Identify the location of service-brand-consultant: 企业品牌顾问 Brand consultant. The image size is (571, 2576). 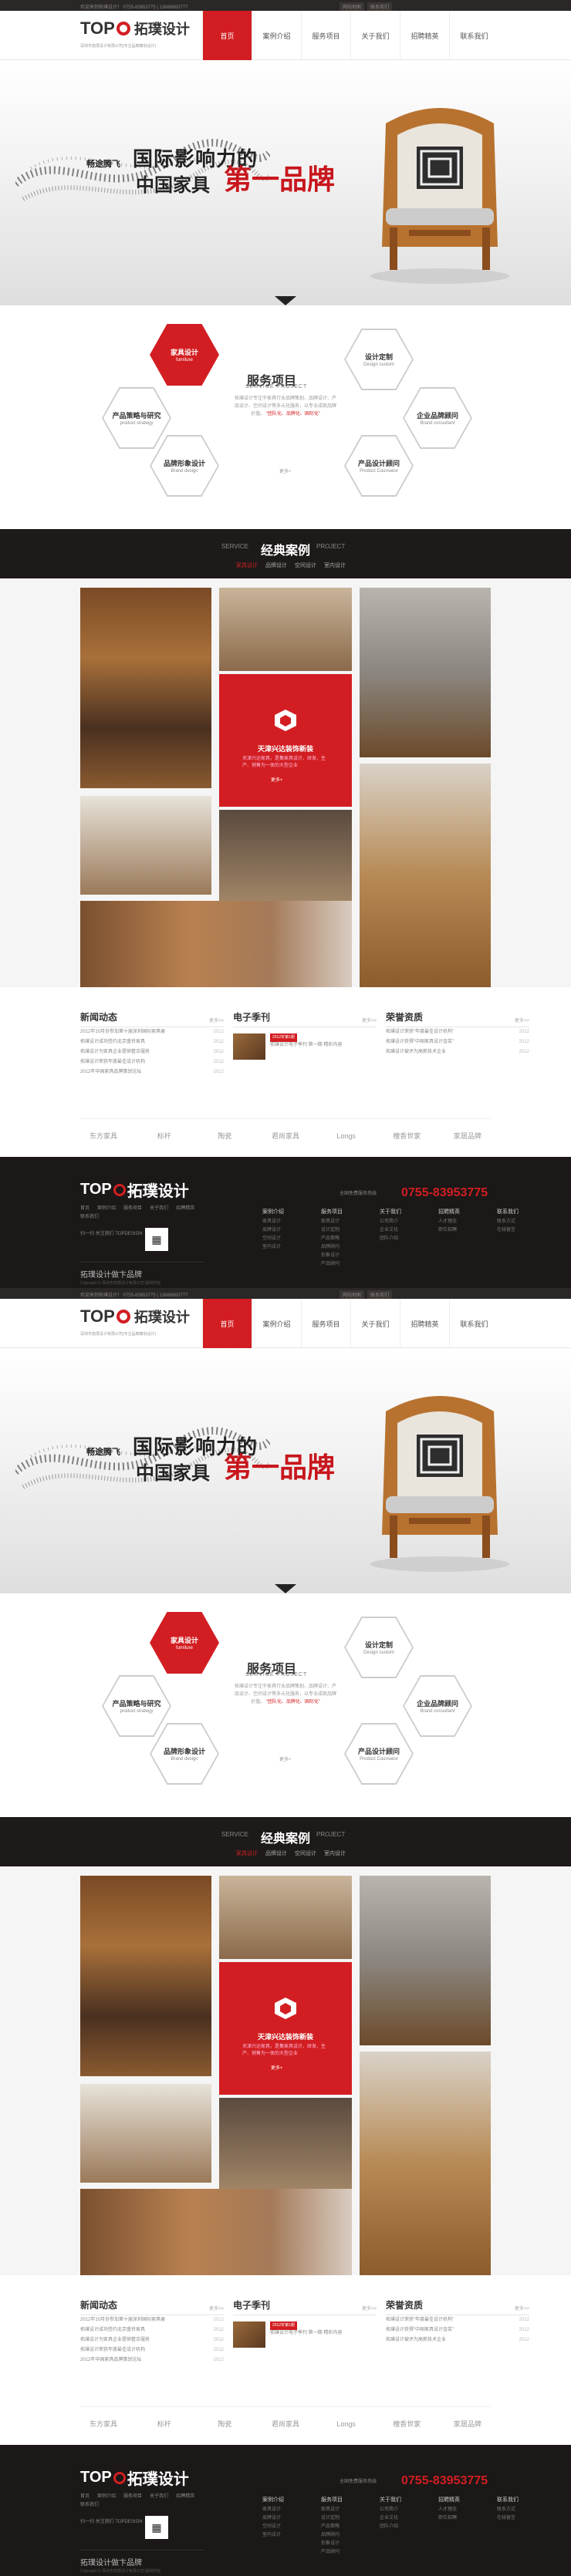
(437, 1706).